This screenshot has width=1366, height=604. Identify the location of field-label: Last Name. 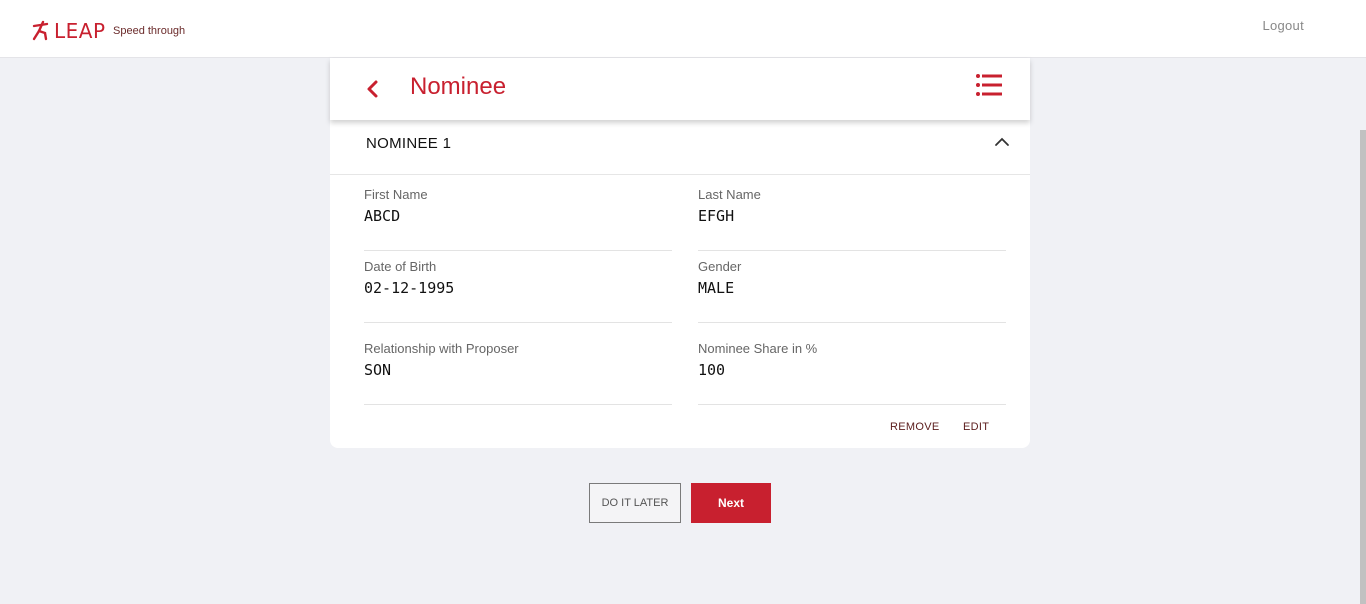
(729, 194).